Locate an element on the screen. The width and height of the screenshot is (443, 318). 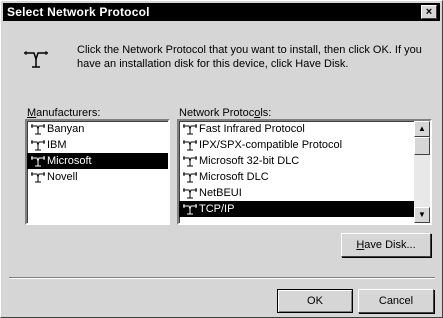
scroll-up-button: ▲ is located at coordinates (422, 129).